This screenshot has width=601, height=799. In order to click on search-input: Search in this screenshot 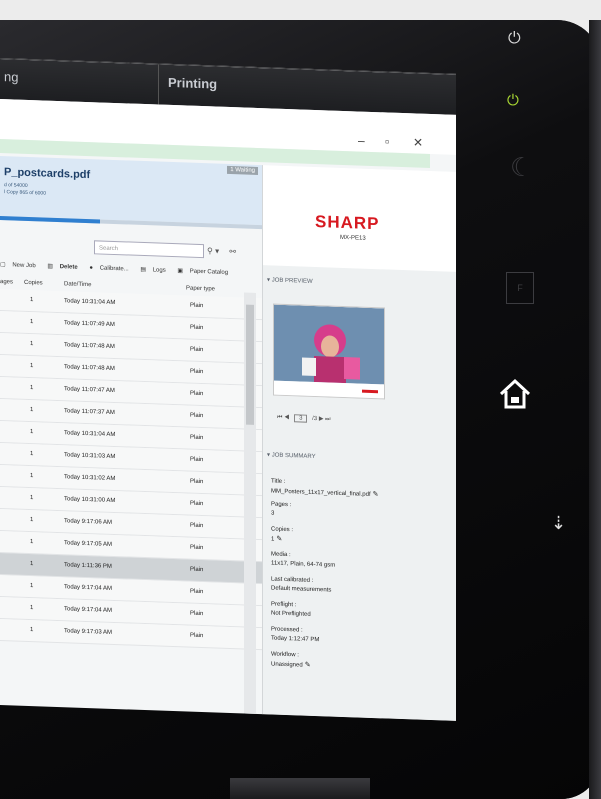, I will do `click(149, 249)`.